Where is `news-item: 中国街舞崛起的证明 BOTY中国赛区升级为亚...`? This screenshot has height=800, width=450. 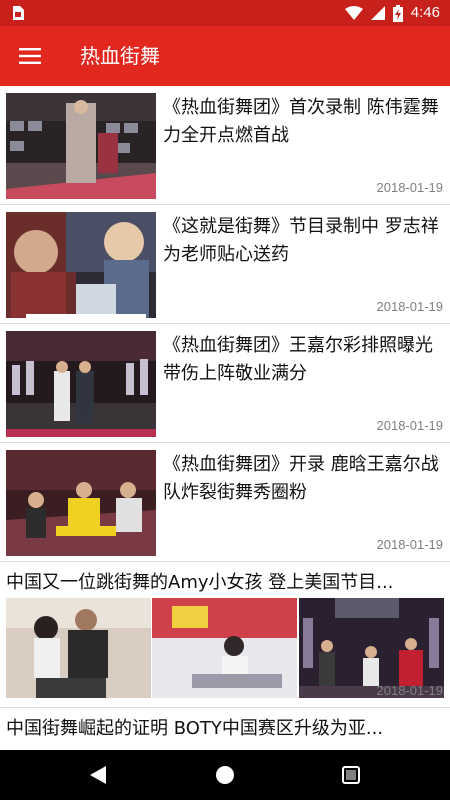
news-item: 中国街舞崛起的证明 BOTY中国赛区升级为亚... is located at coordinates (225, 728).